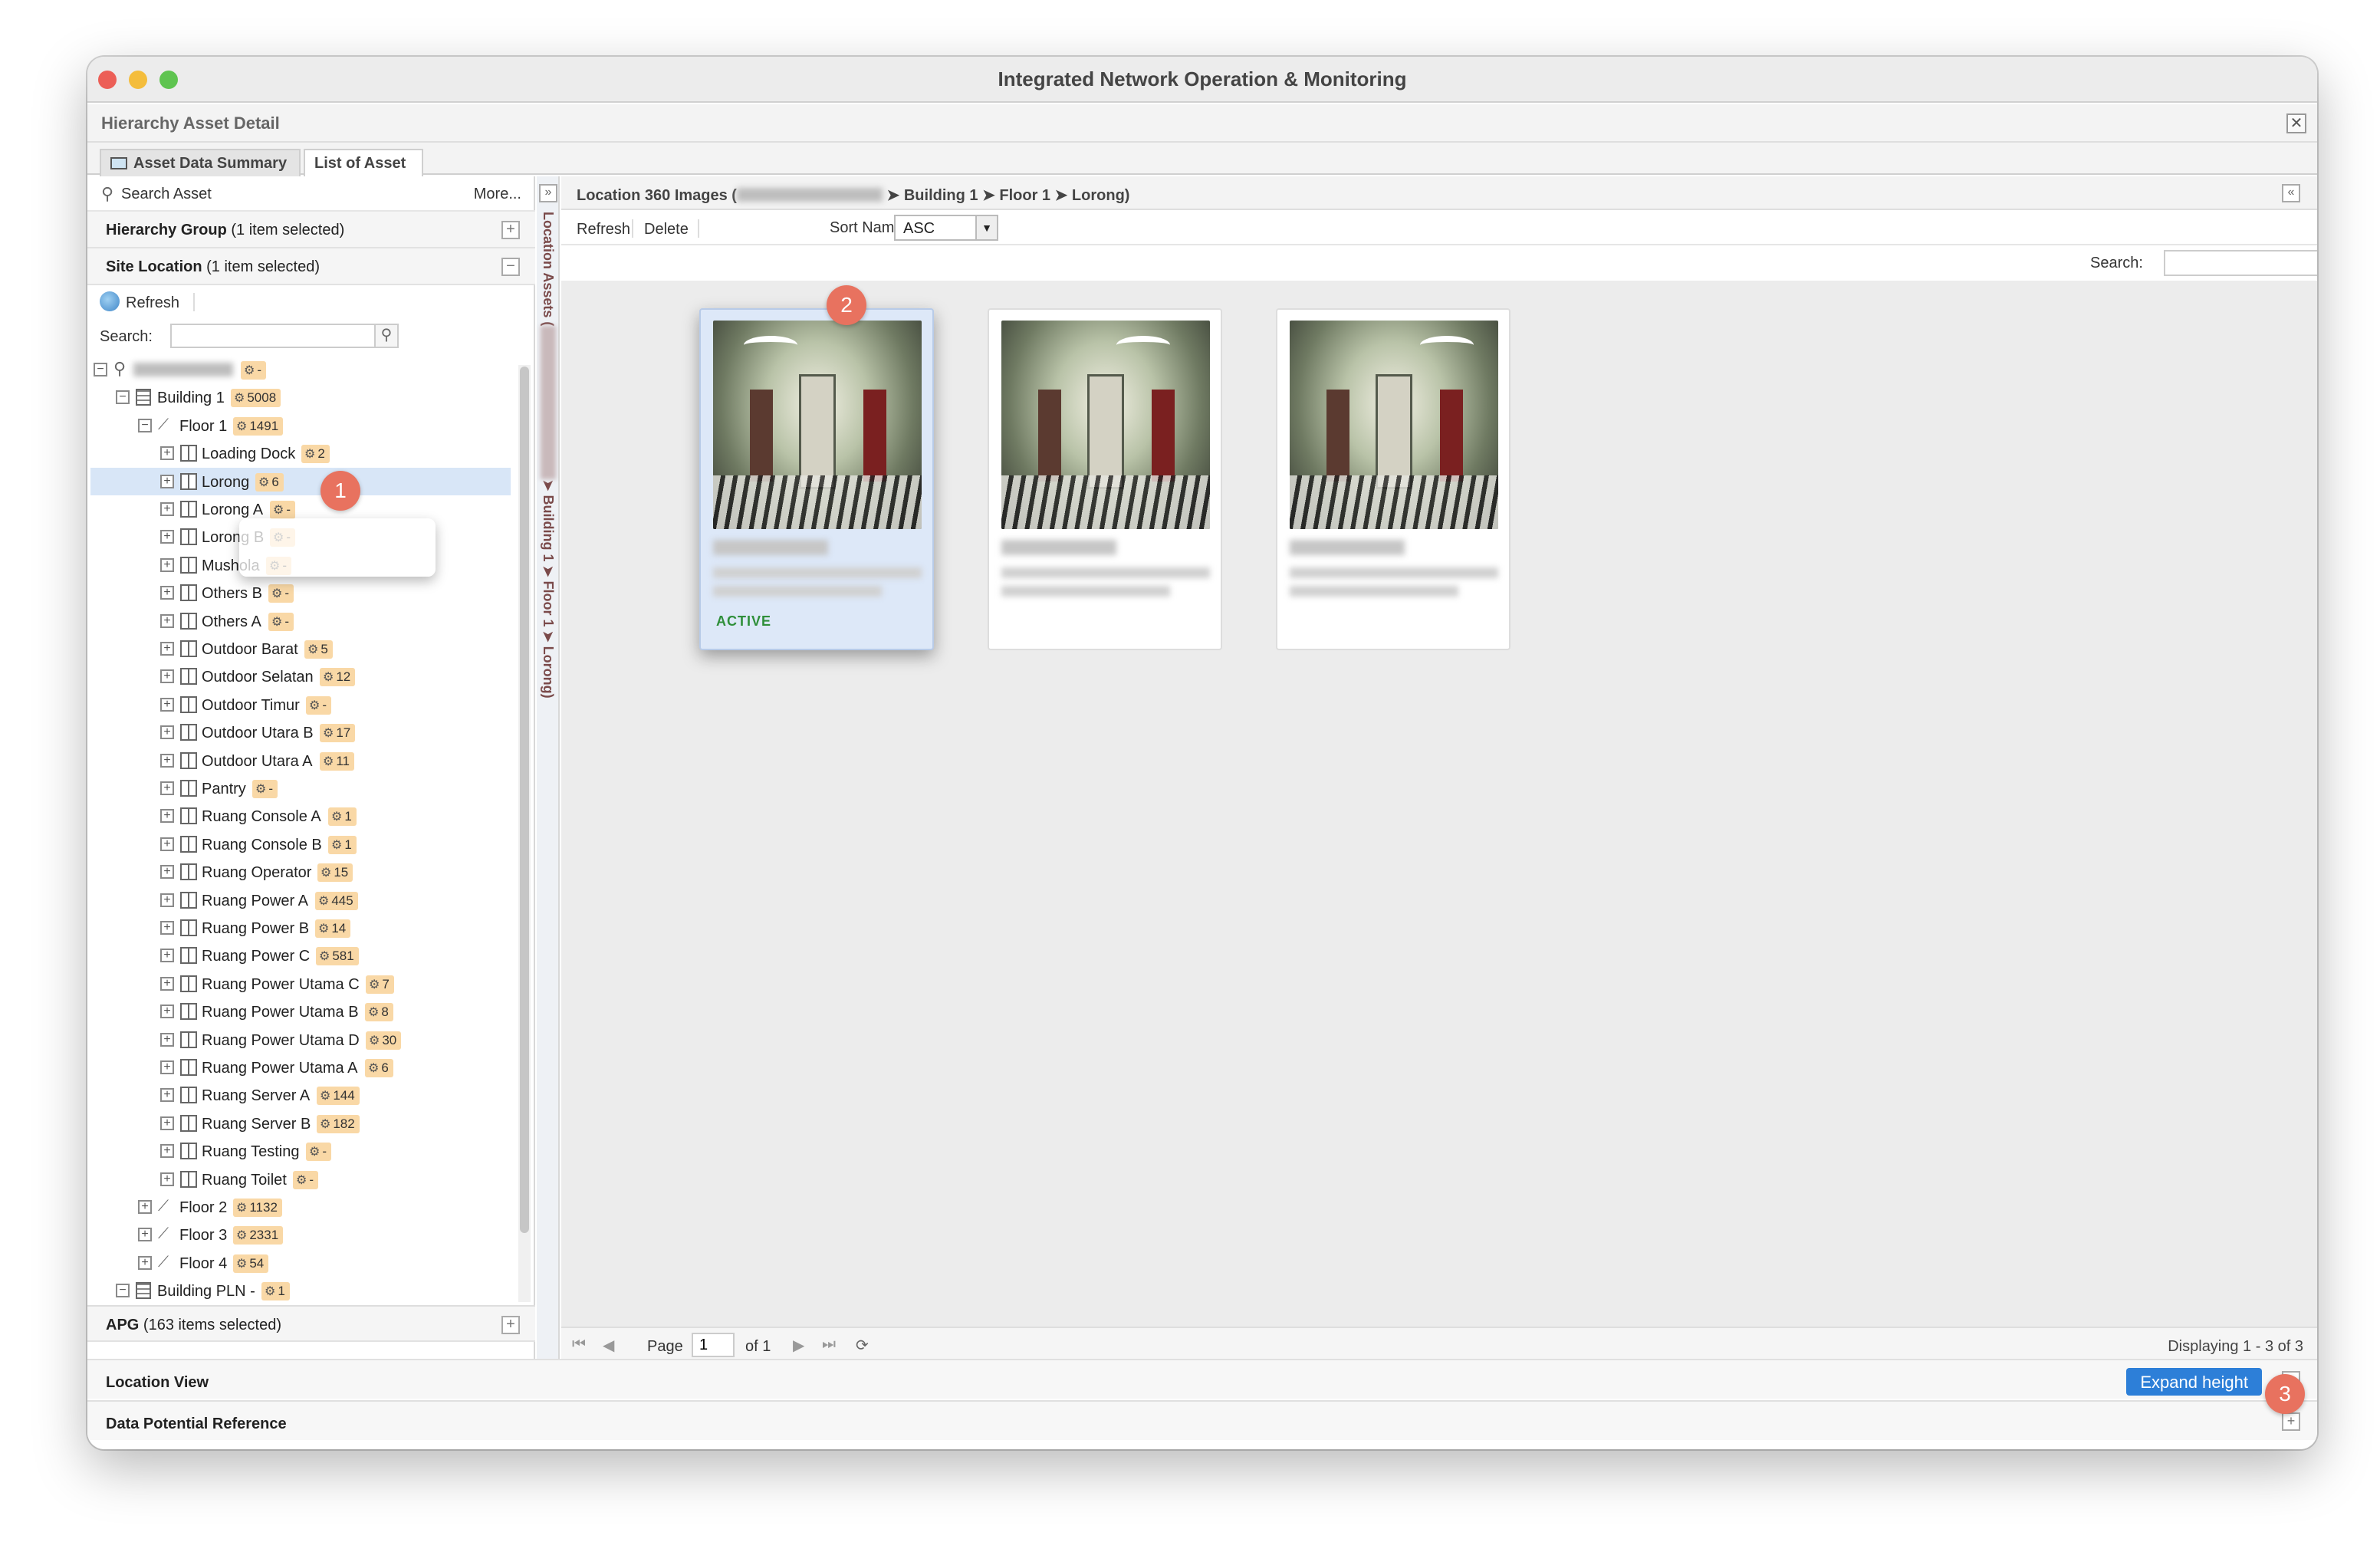  What do you see at coordinates (145, 1207) in the screenshot?
I see `collapse-icon: +` at bounding box center [145, 1207].